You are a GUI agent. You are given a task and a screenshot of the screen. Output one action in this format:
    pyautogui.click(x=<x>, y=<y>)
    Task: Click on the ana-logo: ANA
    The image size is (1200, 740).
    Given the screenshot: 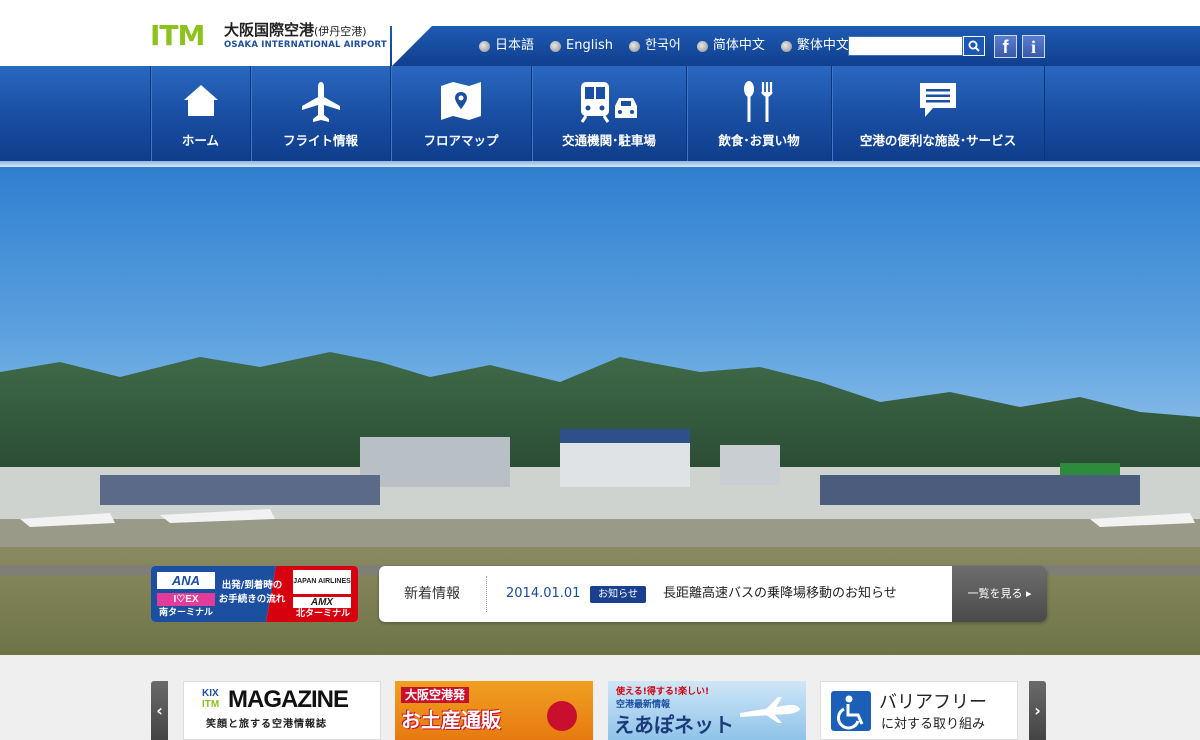 What is the action you would take?
    pyautogui.click(x=186, y=580)
    